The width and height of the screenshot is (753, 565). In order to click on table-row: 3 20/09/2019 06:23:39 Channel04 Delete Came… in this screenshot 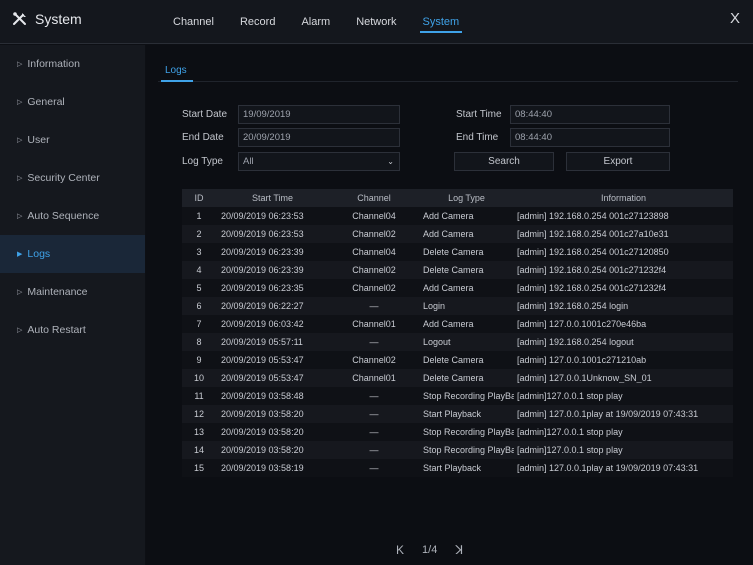, I will do `click(457, 252)`.